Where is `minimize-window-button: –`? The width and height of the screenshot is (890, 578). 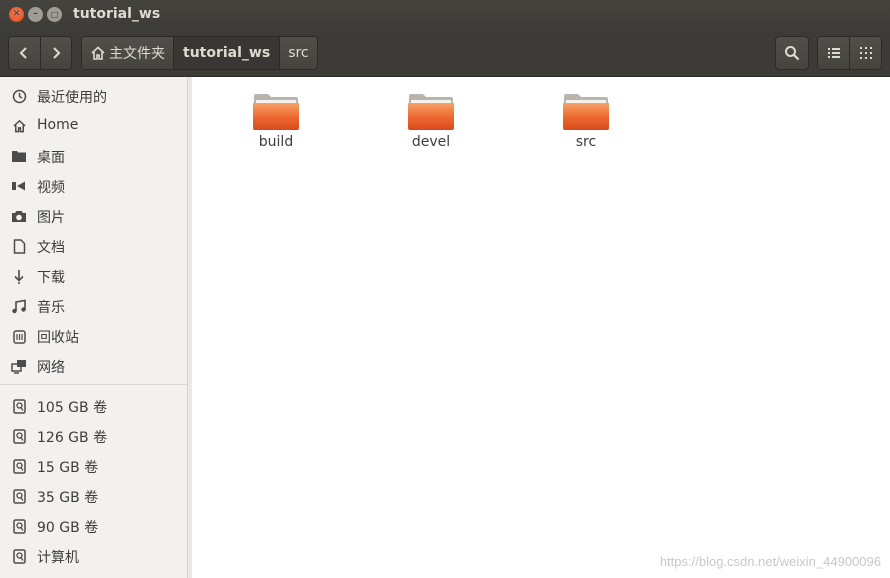 minimize-window-button: – is located at coordinates (35, 14).